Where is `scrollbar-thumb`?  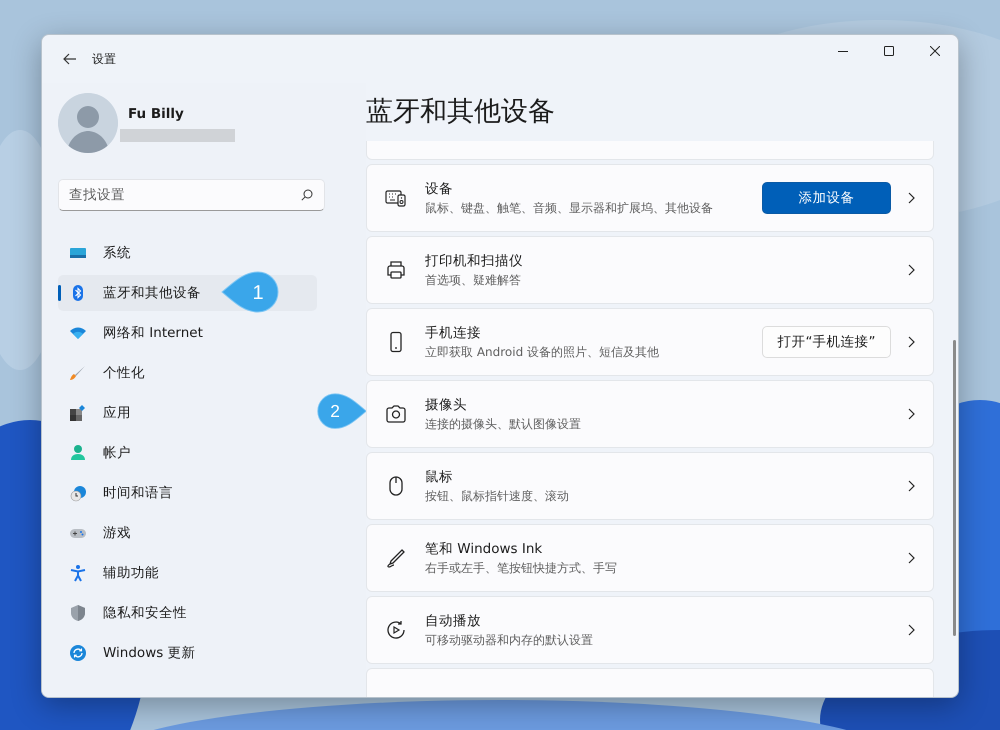
scrollbar-thumb is located at coordinates (954, 488).